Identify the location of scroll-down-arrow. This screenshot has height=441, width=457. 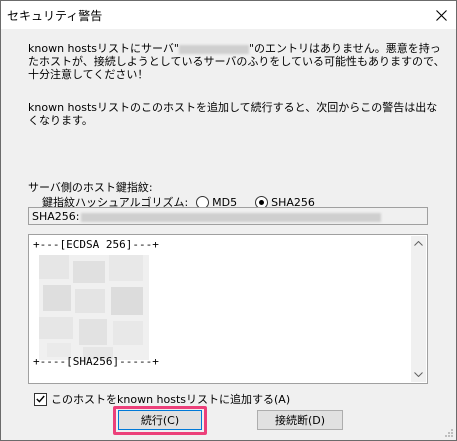
(418, 374).